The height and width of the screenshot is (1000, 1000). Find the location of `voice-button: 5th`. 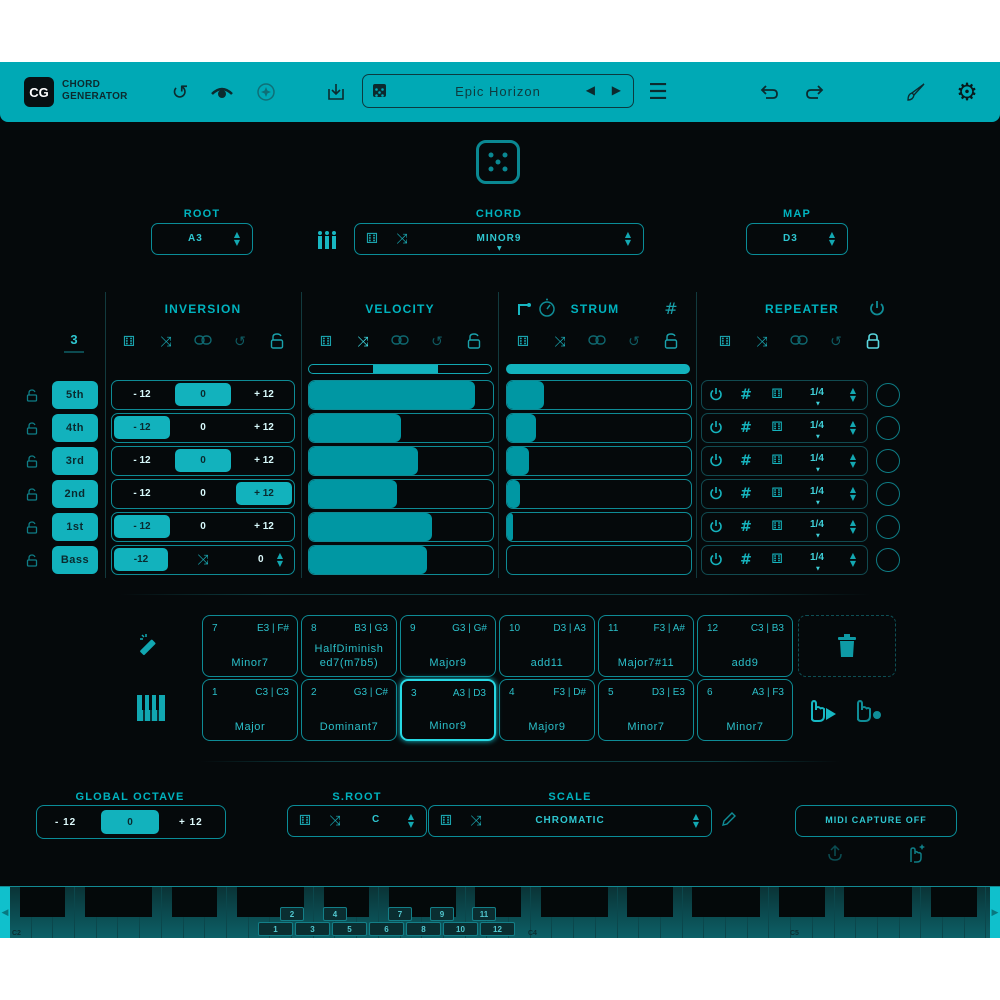

voice-button: 5th is located at coordinates (75, 395).